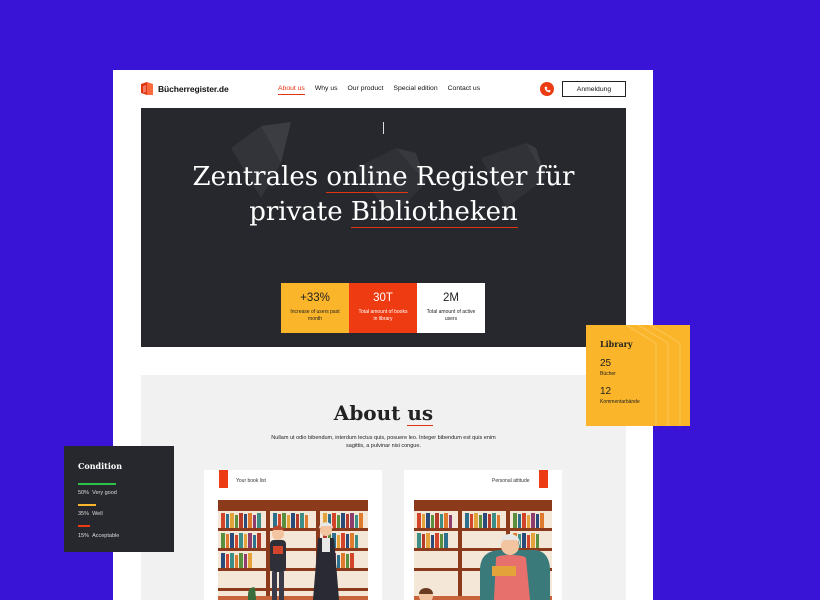 Image resolution: width=820 pixels, height=600 pixels. Describe the element at coordinates (291, 90) in the screenshot. I see `nav-about-us: About us` at that location.